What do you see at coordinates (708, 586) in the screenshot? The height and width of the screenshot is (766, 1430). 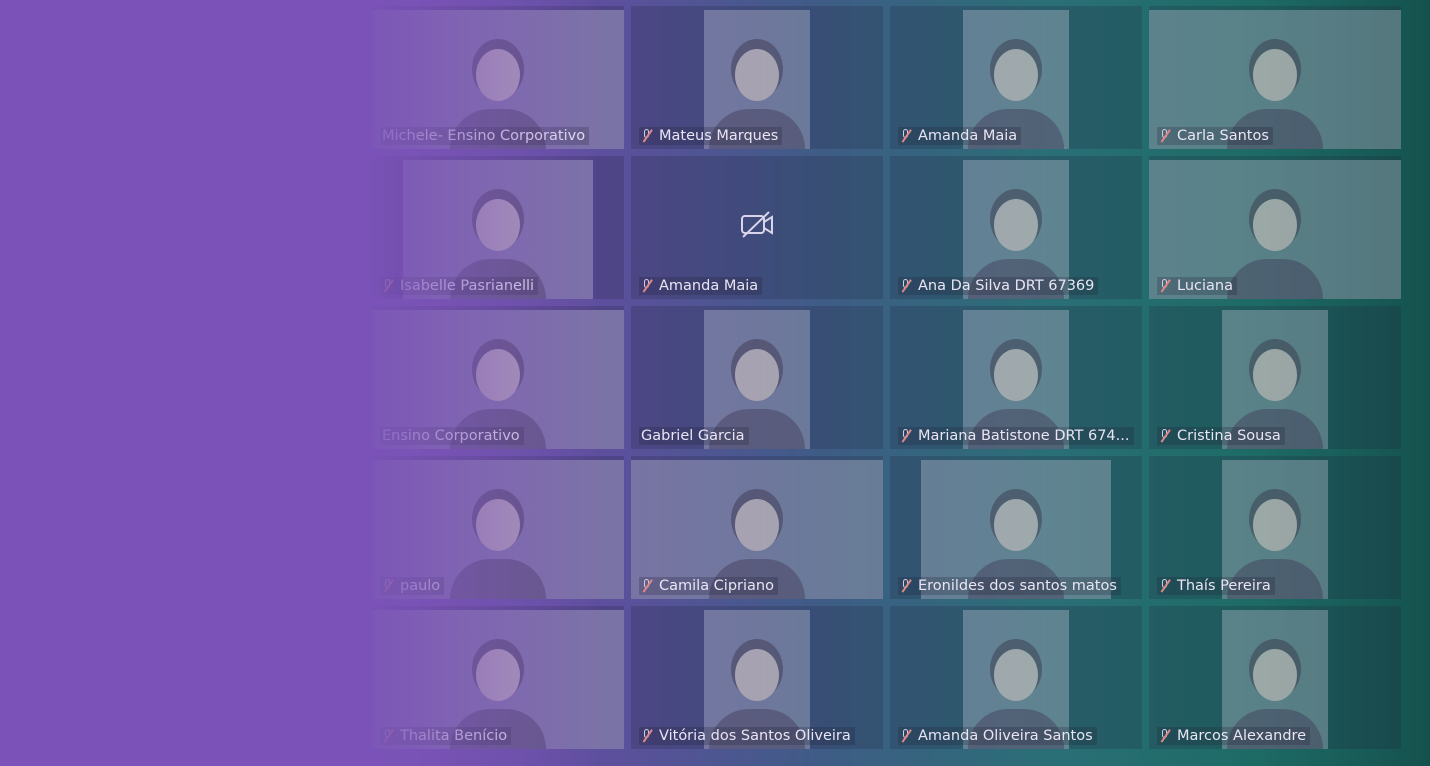 I see `participant-name-label: Camila Cipriano` at bounding box center [708, 586].